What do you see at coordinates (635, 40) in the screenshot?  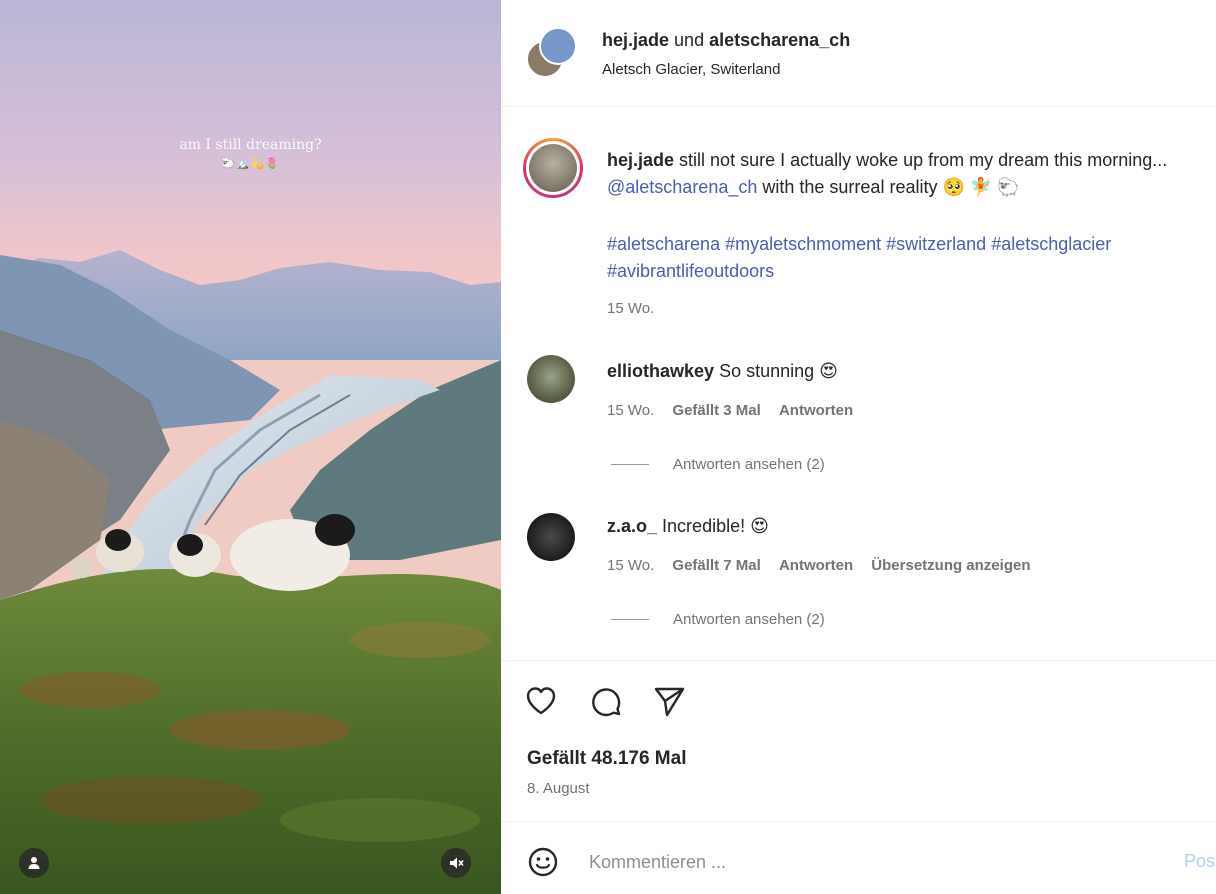 I see `author-link-1: hej.jade` at bounding box center [635, 40].